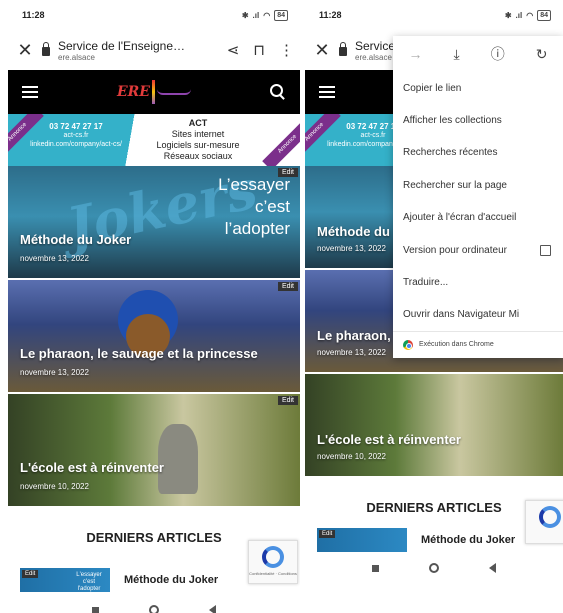 The image size is (563, 613). What do you see at coordinates (273, 573) in the screenshot?
I see `recaptcha-links: Confidentialité · Conditions` at bounding box center [273, 573].